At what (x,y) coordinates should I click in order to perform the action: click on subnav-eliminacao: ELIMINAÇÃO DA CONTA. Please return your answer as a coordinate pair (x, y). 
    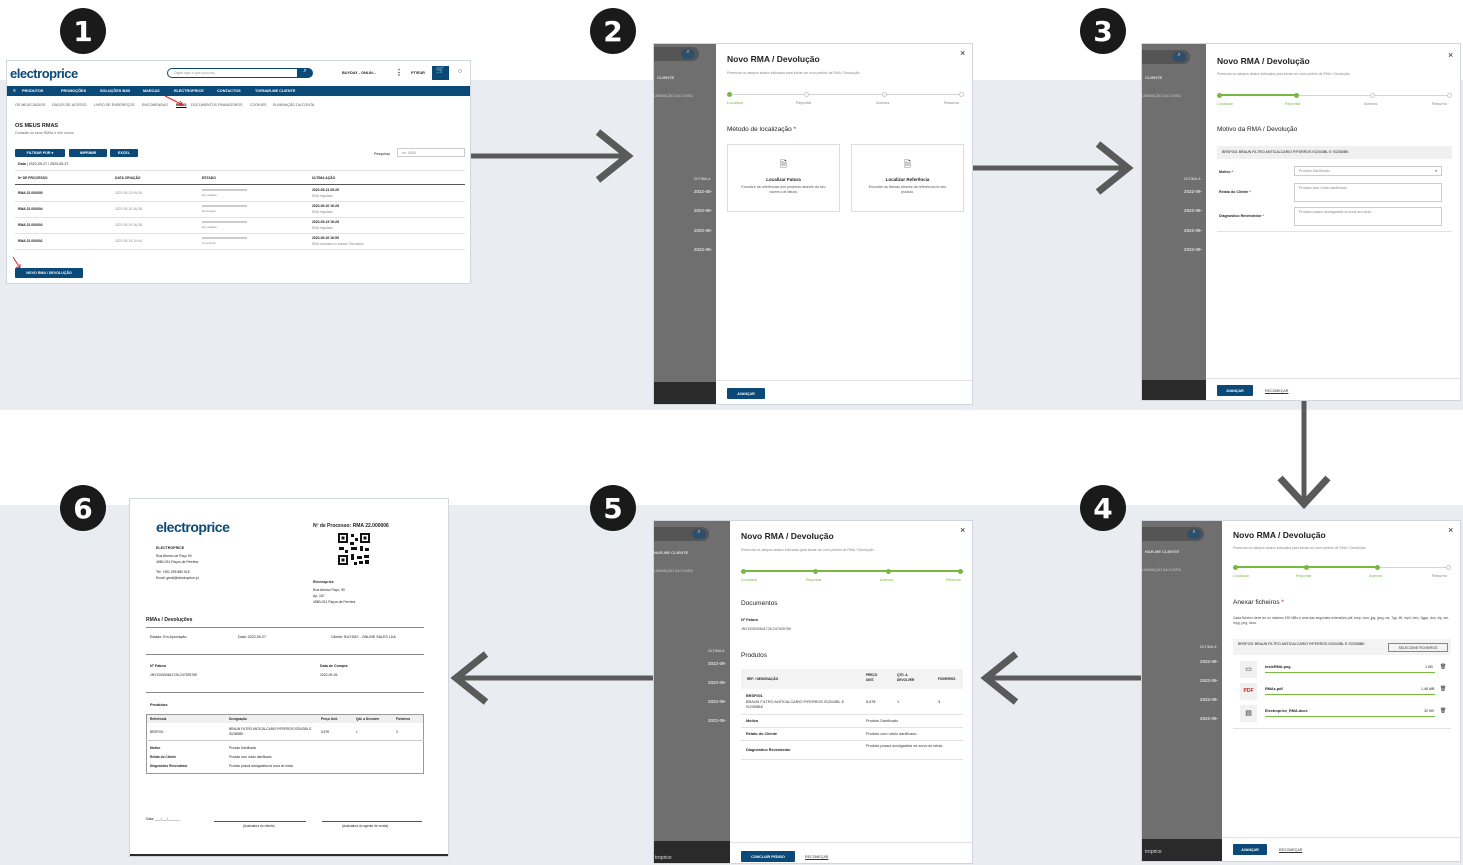
    Looking at the image, I should click on (293, 105).